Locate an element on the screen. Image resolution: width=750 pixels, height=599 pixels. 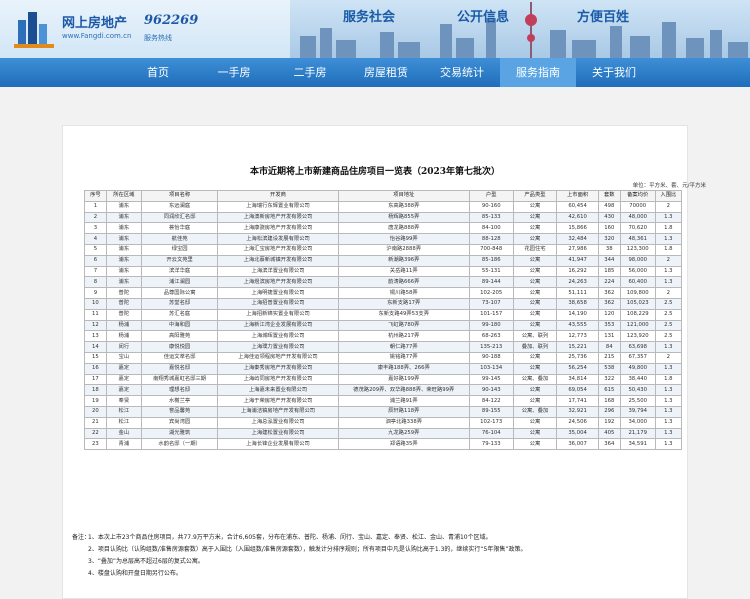
table-cell: 430 is located at coordinates (609, 217).